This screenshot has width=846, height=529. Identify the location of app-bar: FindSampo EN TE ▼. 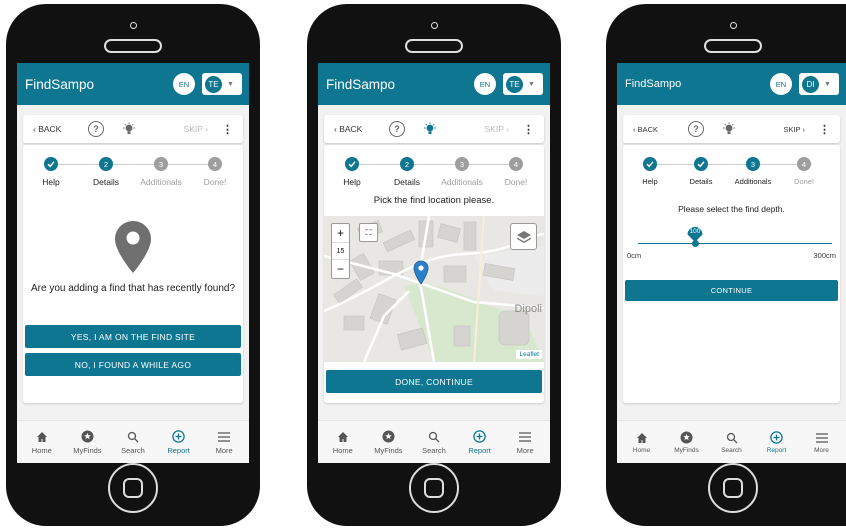
(133, 84).